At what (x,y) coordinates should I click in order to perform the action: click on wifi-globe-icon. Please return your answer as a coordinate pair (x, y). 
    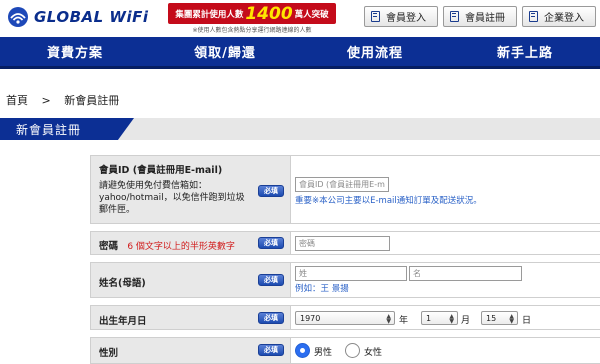
    Looking at the image, I should click on (18, 17).